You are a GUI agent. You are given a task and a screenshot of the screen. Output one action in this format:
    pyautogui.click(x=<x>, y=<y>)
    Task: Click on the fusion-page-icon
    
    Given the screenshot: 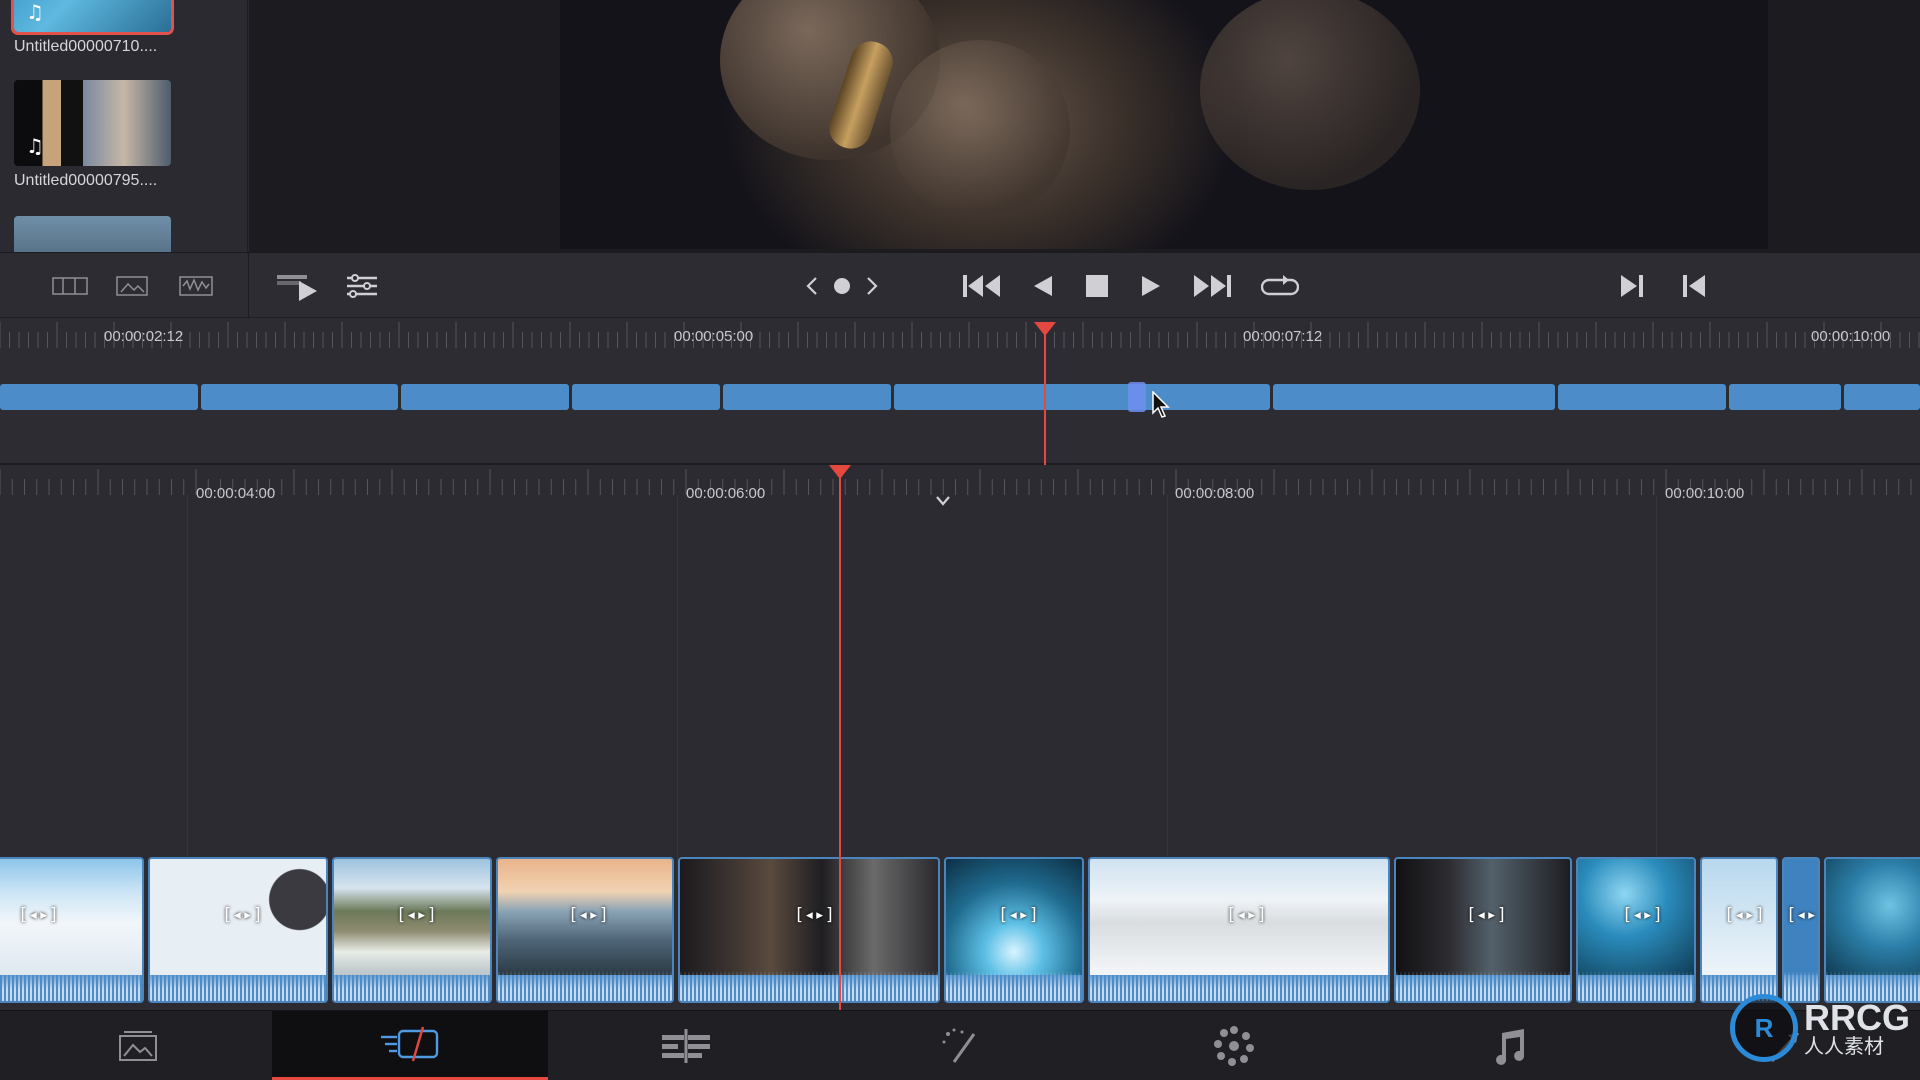 What is the action you would take?
    pyautogui.click(x=959, y=1045)
    